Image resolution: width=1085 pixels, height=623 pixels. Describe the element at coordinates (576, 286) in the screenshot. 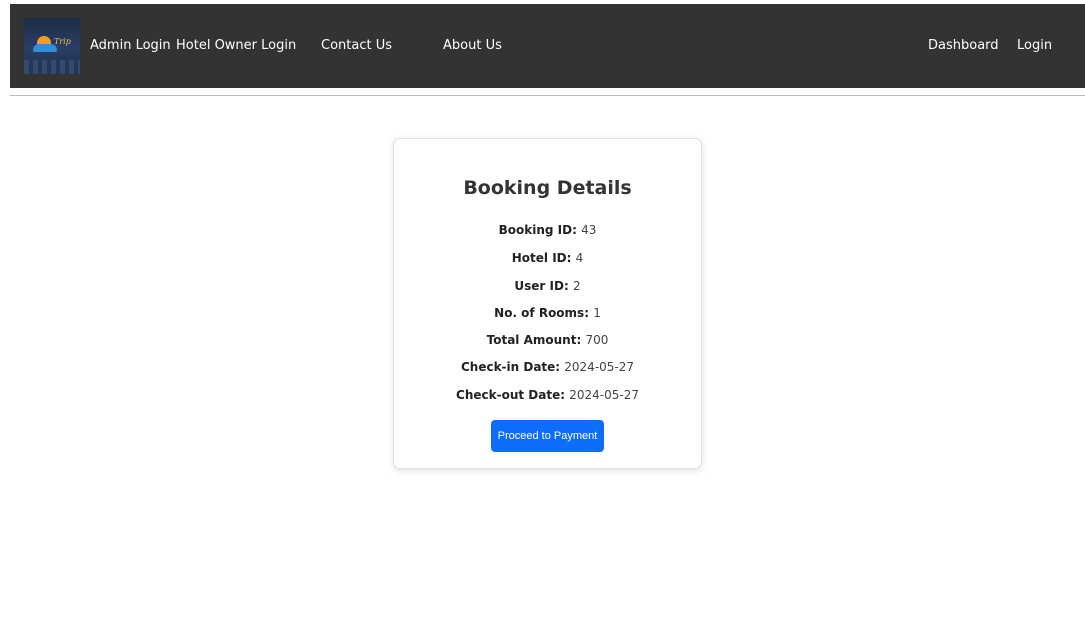

I see `user-id-value: 2` at that location.